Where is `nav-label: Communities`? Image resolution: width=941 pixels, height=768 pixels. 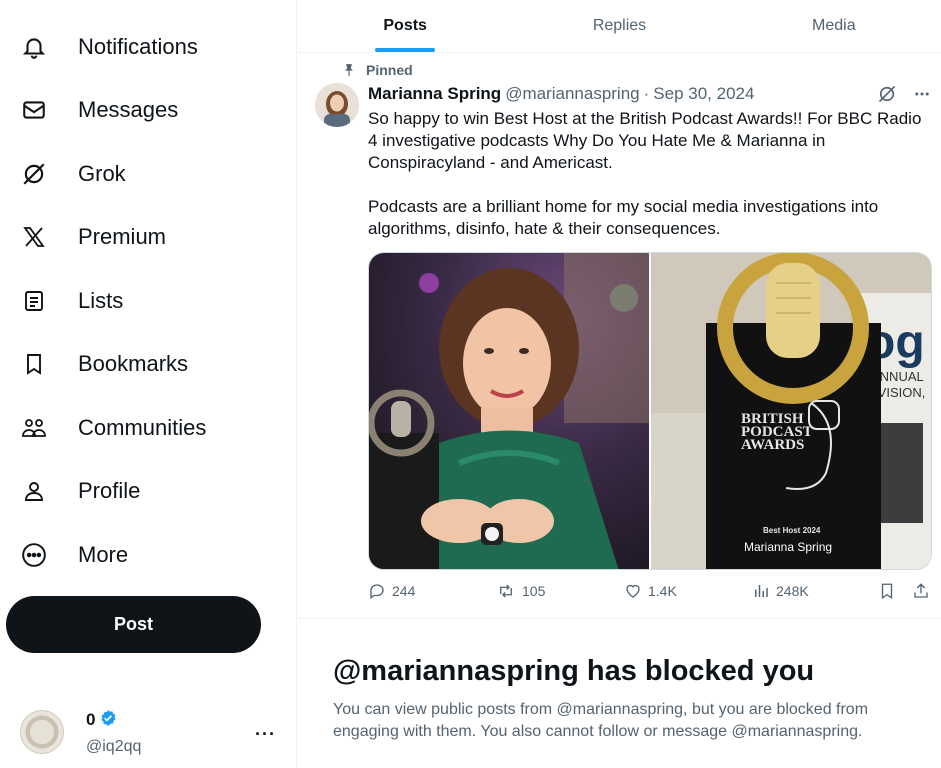 nav-label: Communities is located at coordinates (142, 427).